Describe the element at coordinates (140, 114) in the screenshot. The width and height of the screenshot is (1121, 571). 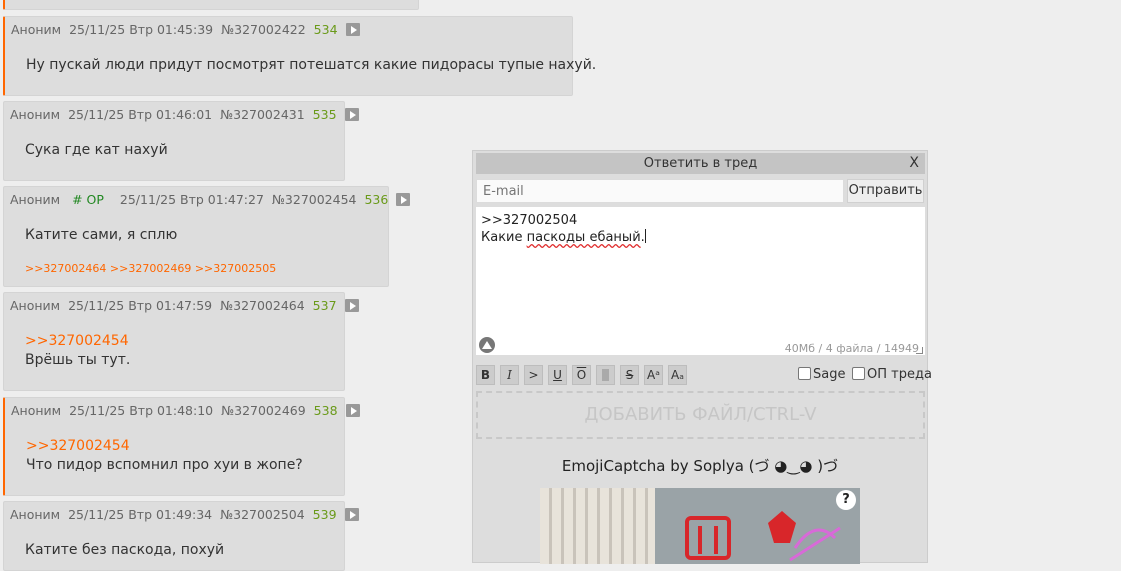
I see `post-date: 25/11/25 Втр 01:46:01` at that location.